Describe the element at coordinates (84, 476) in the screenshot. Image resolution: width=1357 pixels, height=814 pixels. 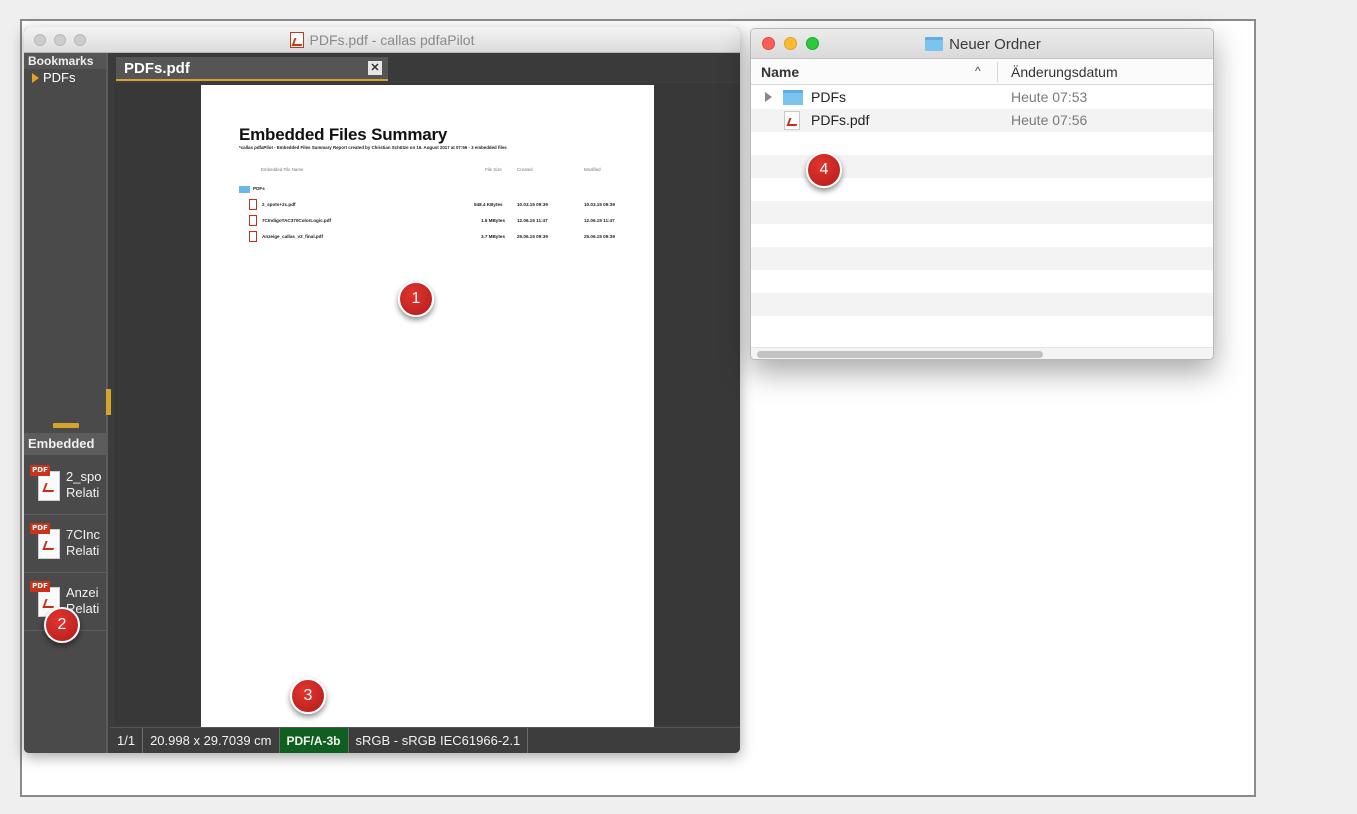
I see `embedded-file-name: 2_spo` at that location.